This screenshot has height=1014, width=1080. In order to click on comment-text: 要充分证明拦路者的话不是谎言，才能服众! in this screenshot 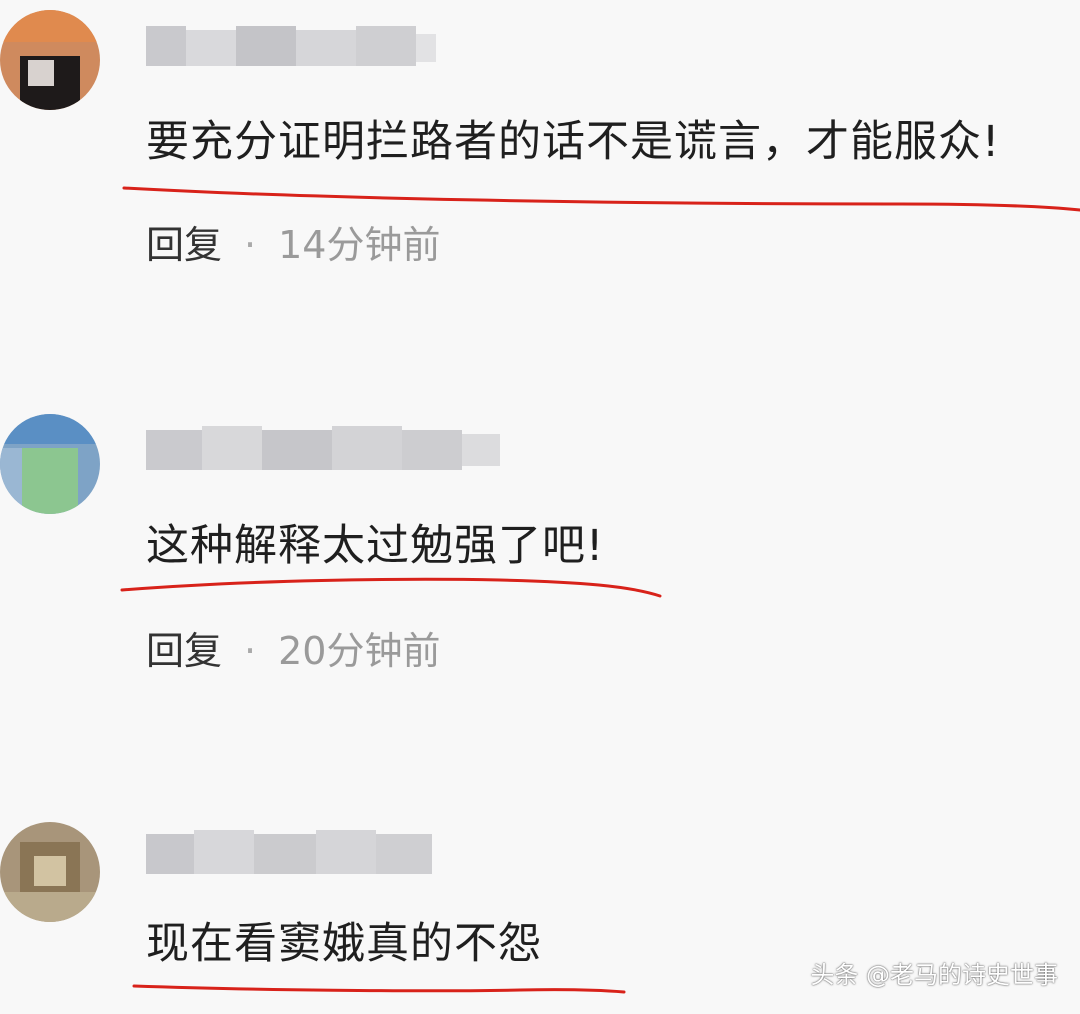, I will do `click(573, 142)`.